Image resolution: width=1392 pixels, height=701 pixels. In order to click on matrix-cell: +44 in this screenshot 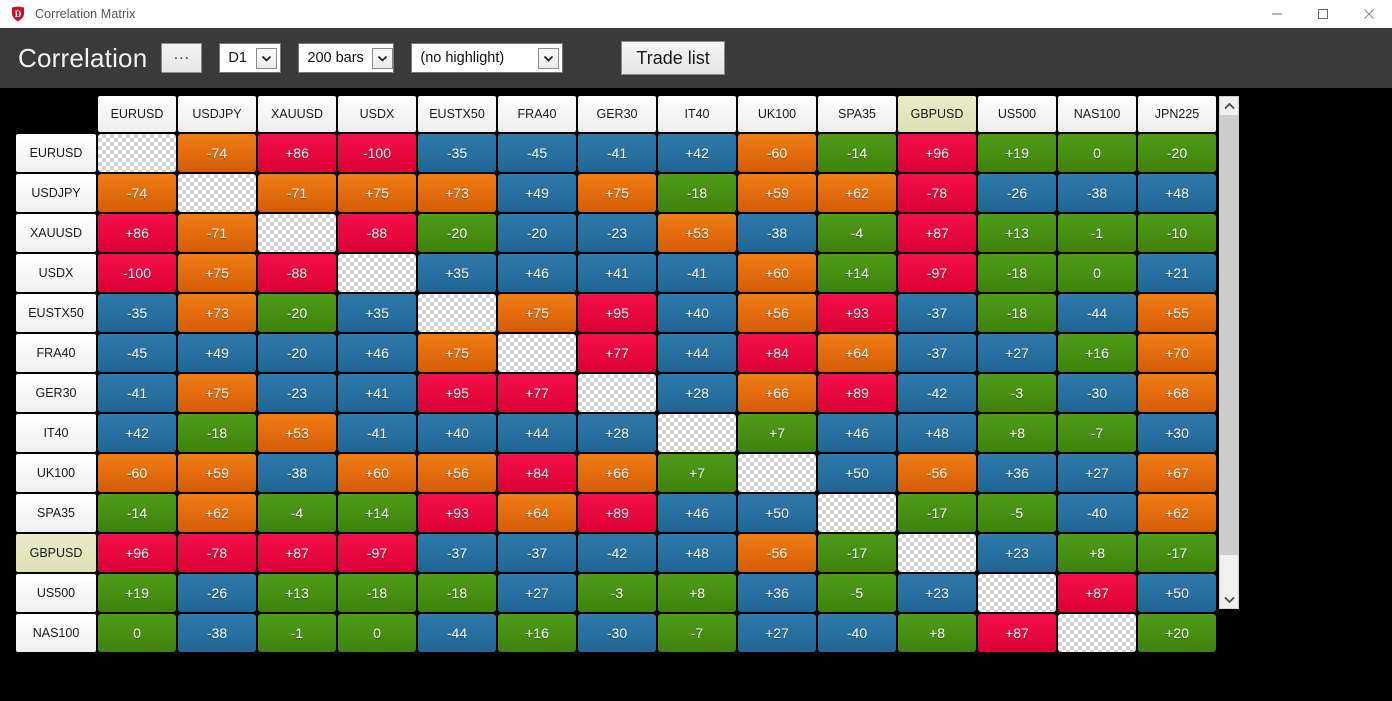, I will do `click(537, 433)`.